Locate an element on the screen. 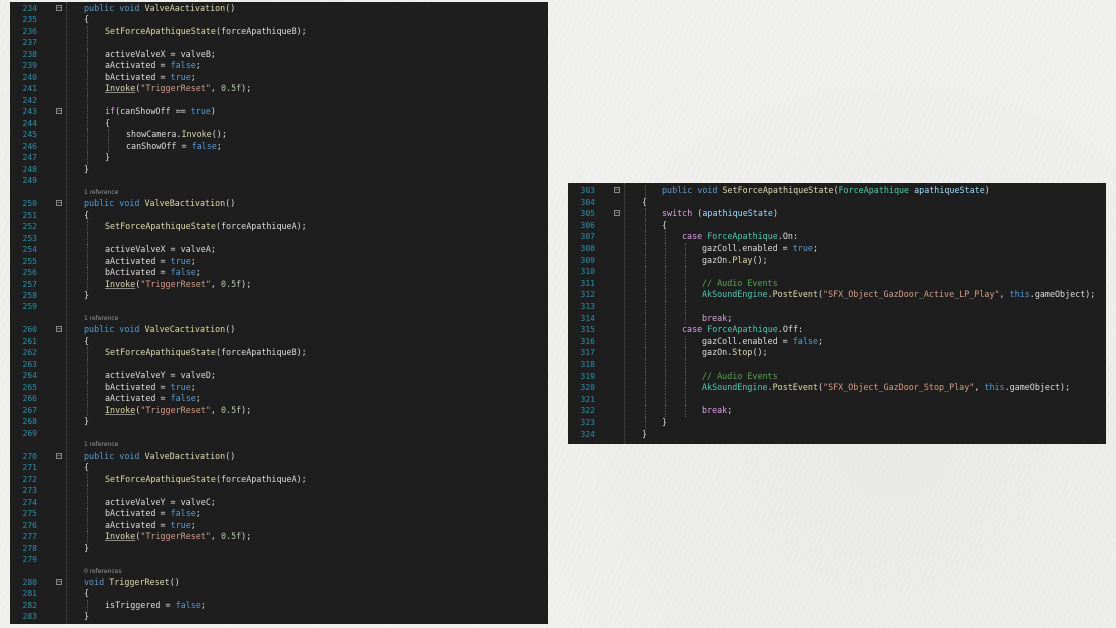  code-line: 242 is located at coordinates (279, 100).